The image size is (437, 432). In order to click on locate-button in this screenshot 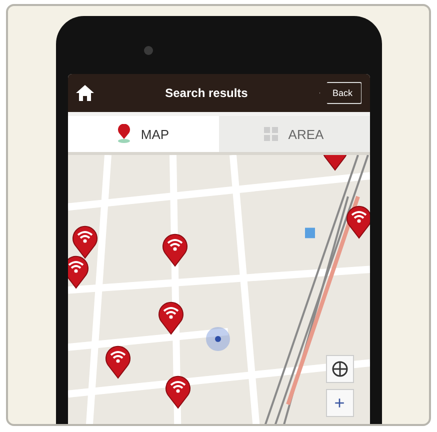, I will do `click(340, 369)`.